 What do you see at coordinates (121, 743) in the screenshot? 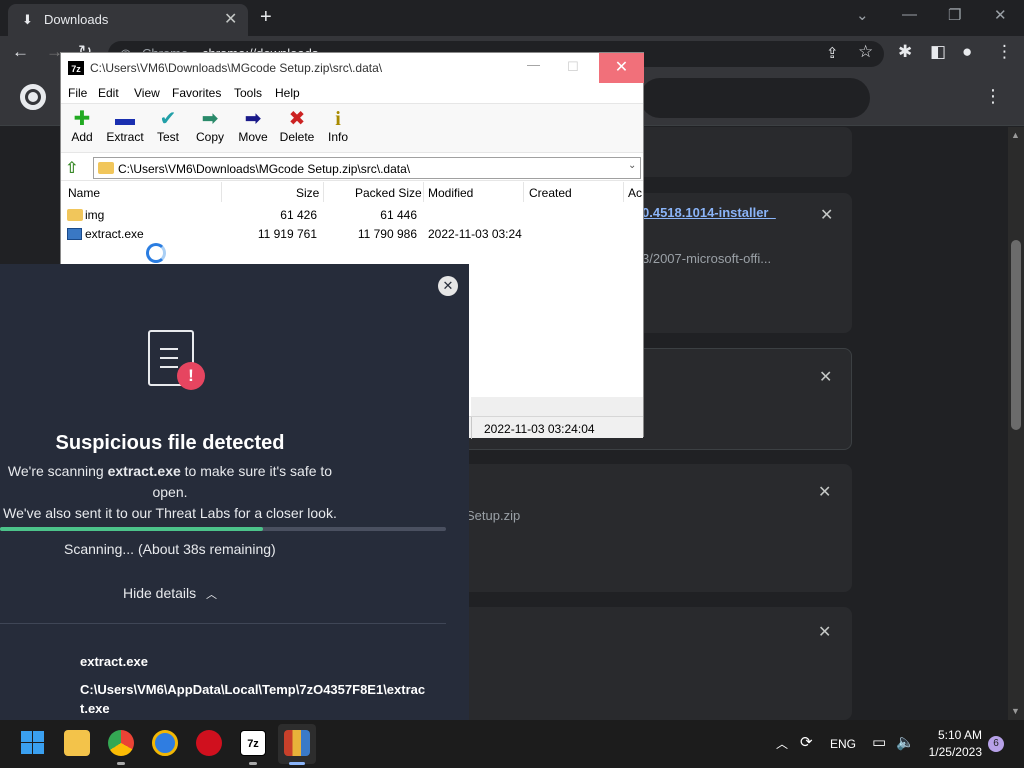
I see `chrome-taskbar-icon` at bounding box center [121, 743].